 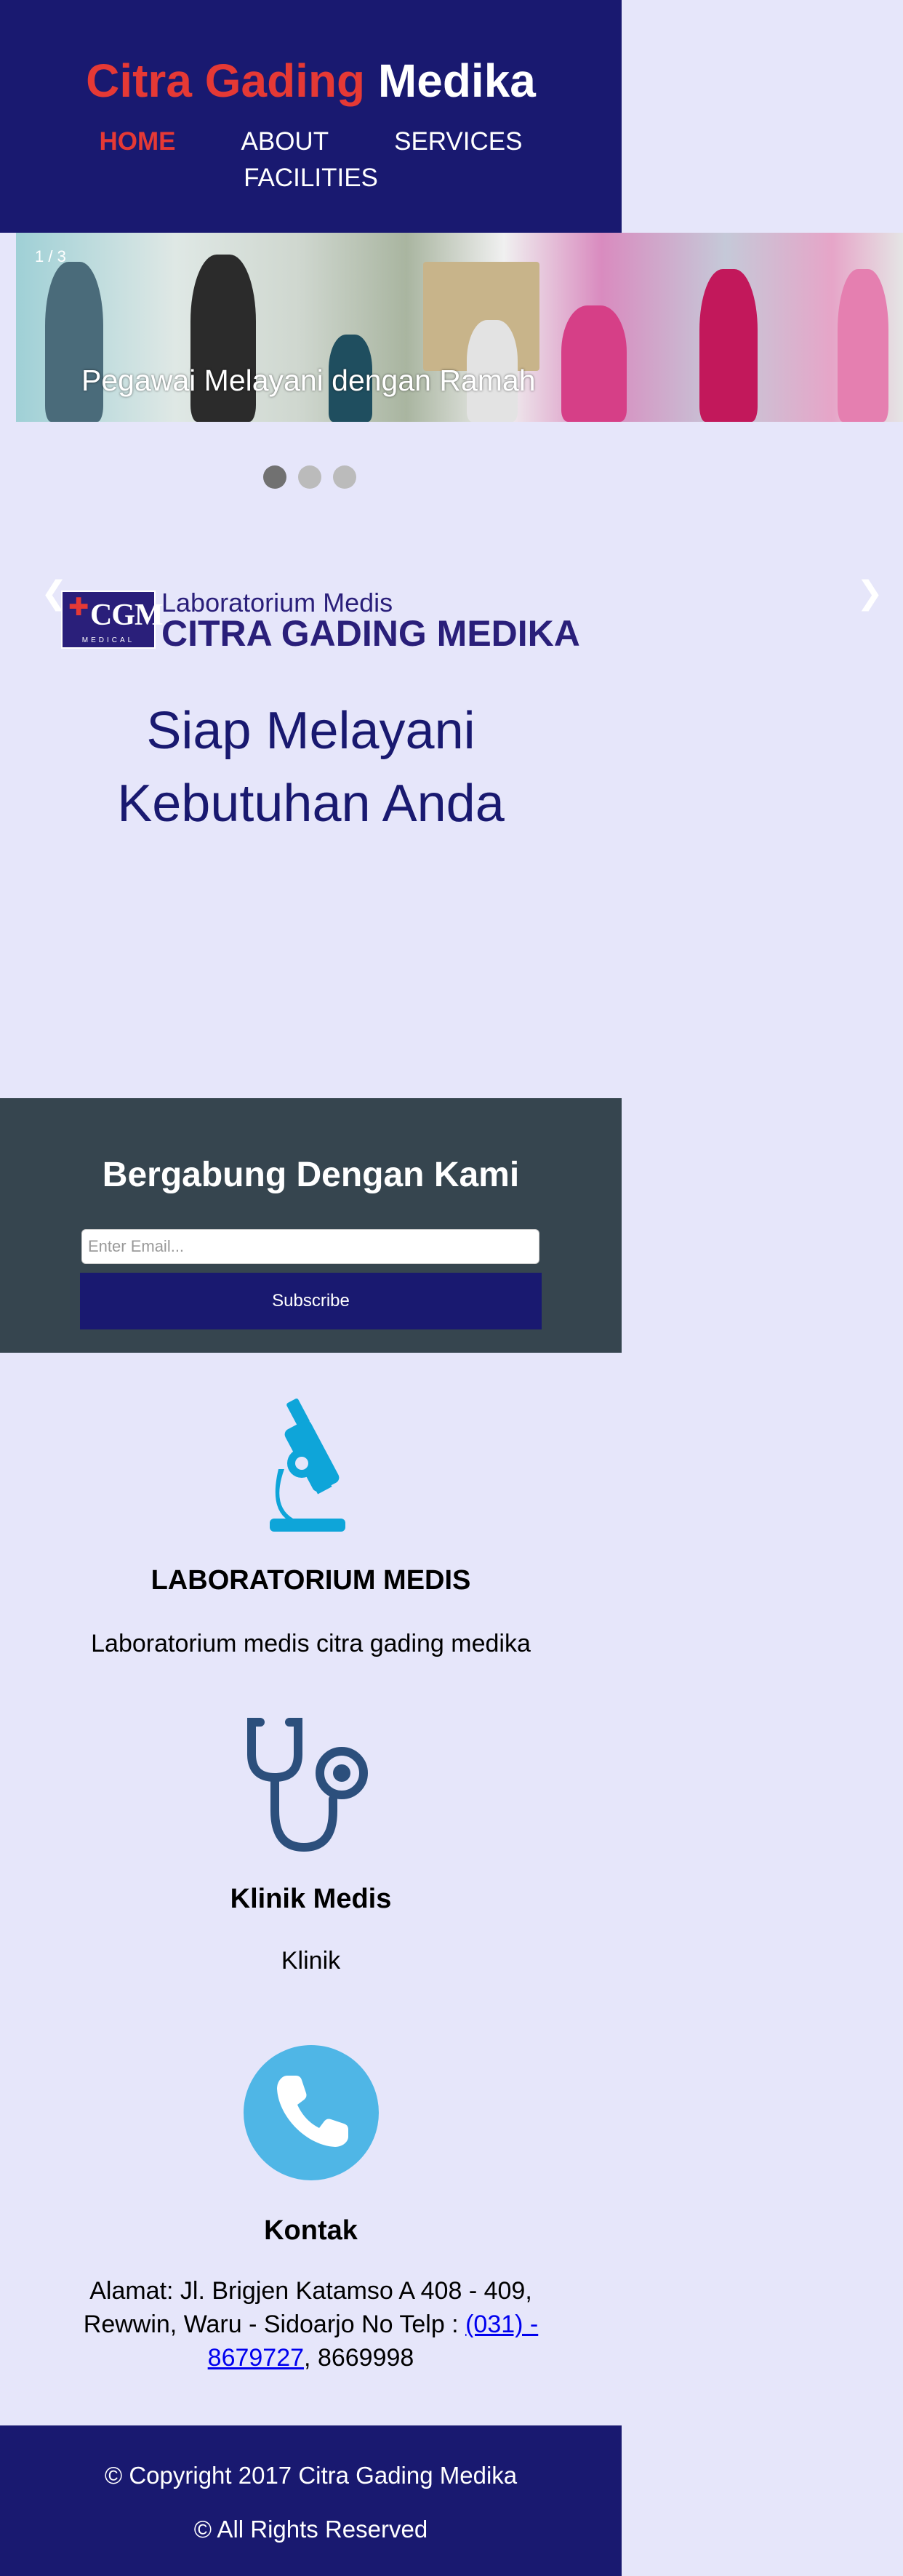 I want to click on hero-text: Siap Melayani Kebutuhan Anda, so click(x=311, y=767).